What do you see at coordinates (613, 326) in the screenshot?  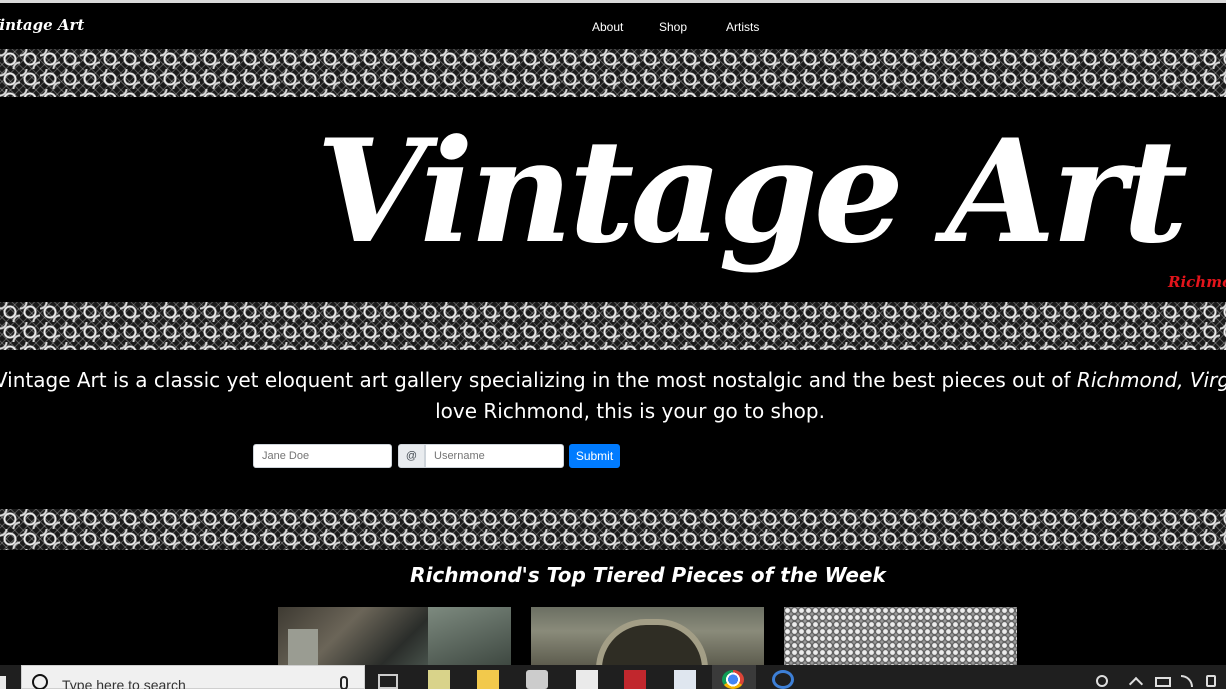 I see `decorative-pattern-band-middle` at bounding box center [613, 326].